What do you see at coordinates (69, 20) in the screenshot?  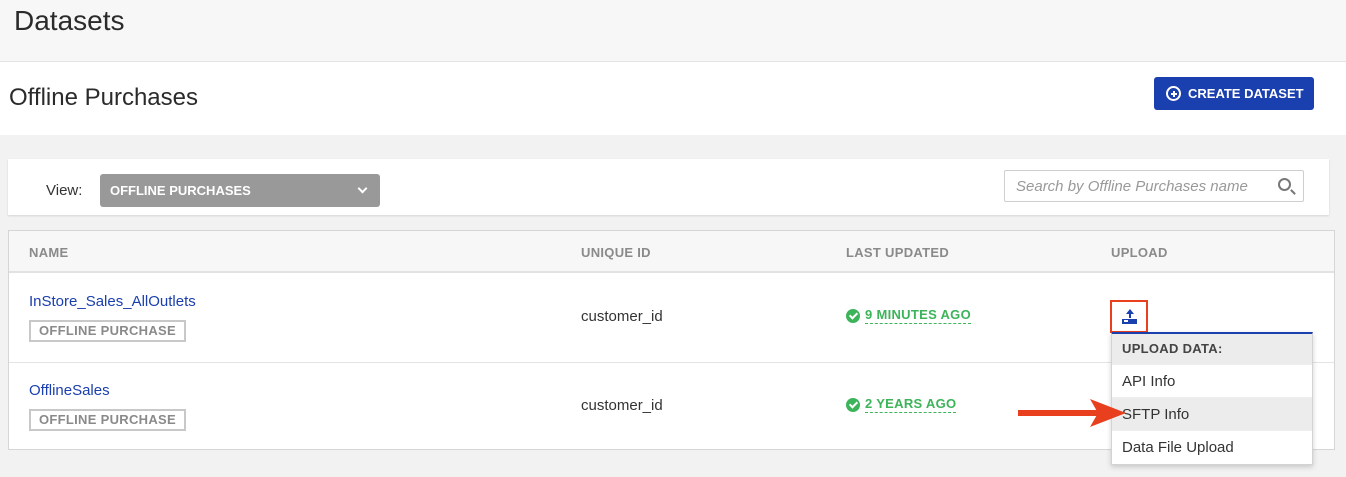 I see `page-title: Datasets` at bounding box center [69, 20].